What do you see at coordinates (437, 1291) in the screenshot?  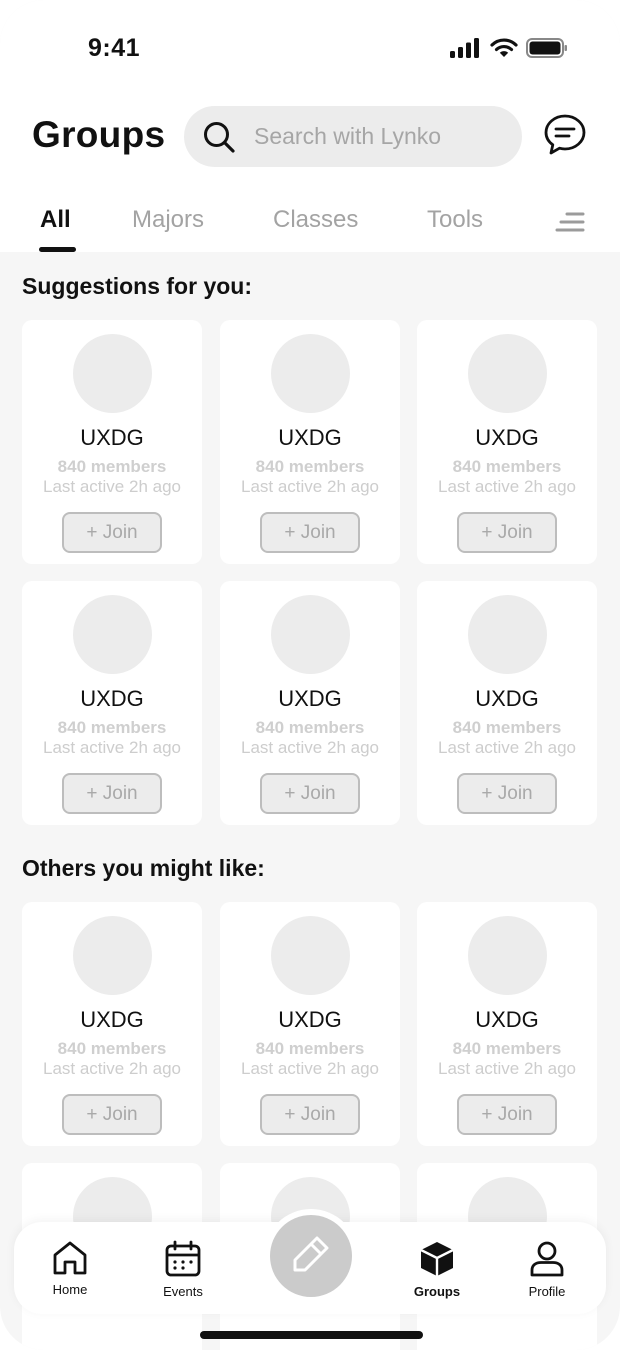 I see `nav-groups-label: Groups` at bounding box center [437, 1291].